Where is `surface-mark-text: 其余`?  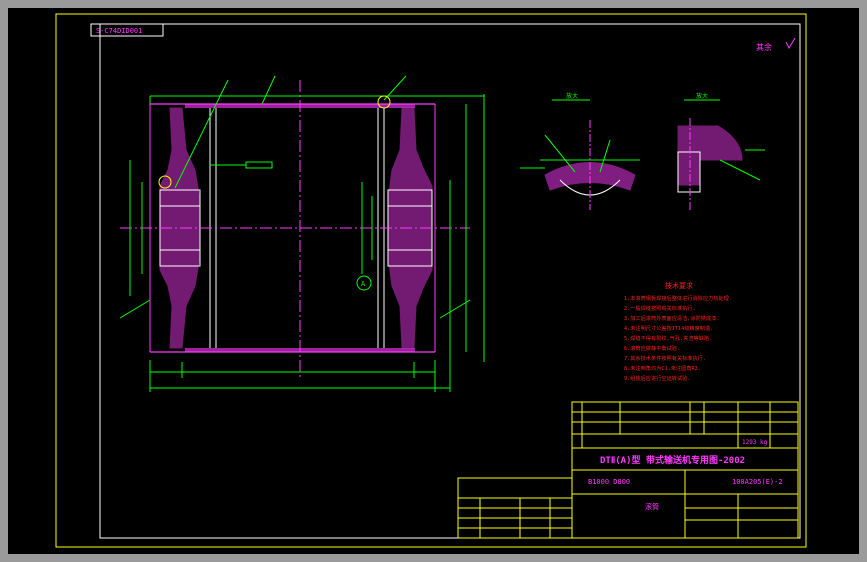
surface-mark-text: 其余 is located at coordinates (764, 47).